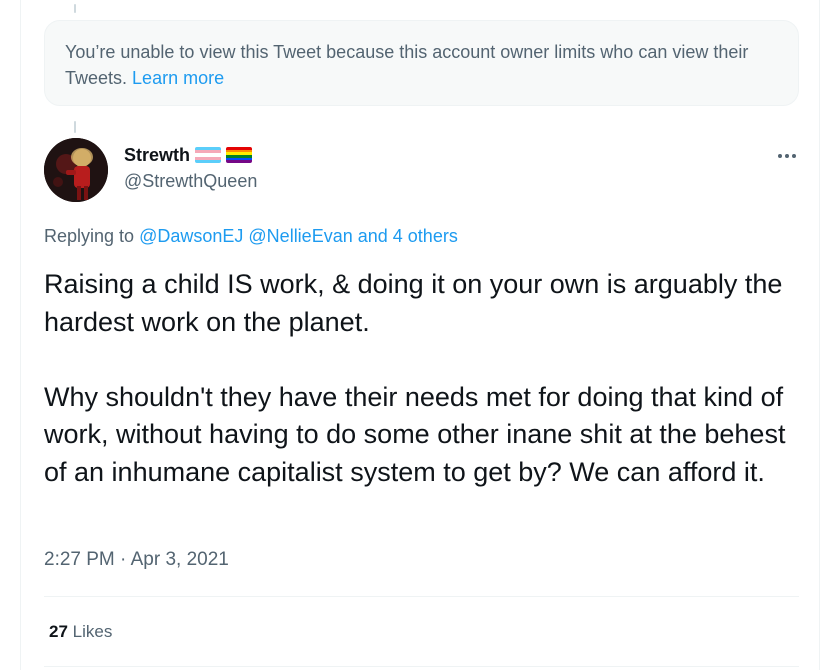 This screenshot has height=670, width=824. I want to click on likes-count: 27, so click(58, 631).